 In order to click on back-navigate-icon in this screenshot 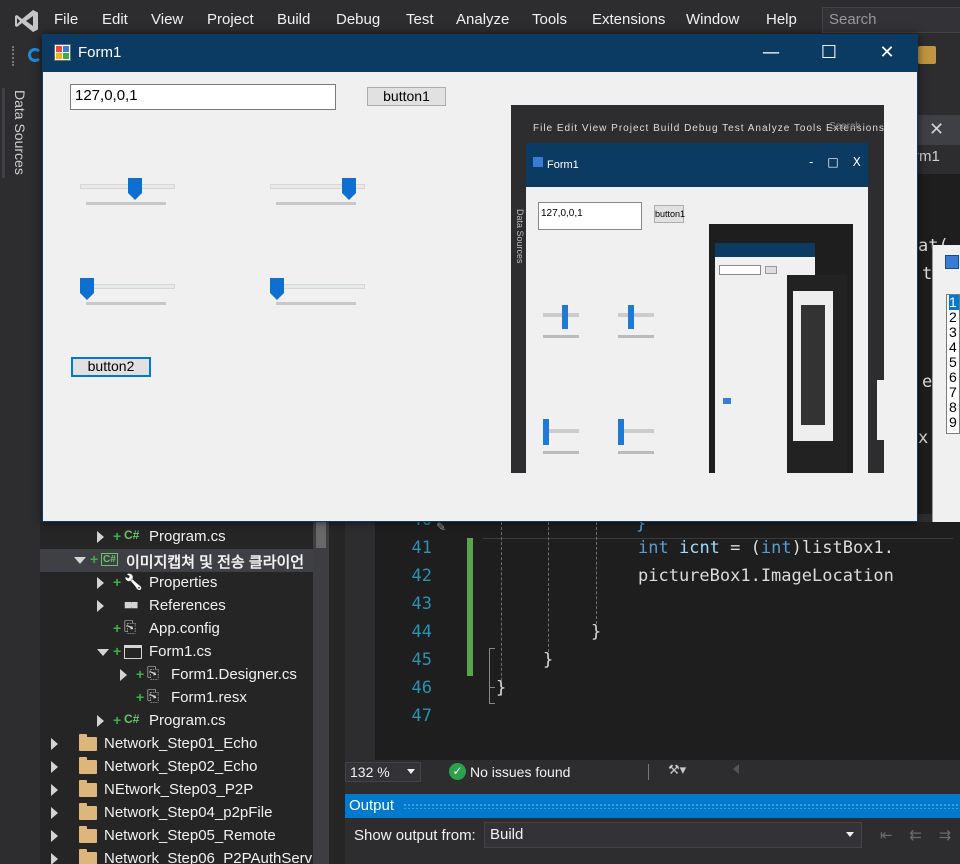, I will do `click(35, 55)`.